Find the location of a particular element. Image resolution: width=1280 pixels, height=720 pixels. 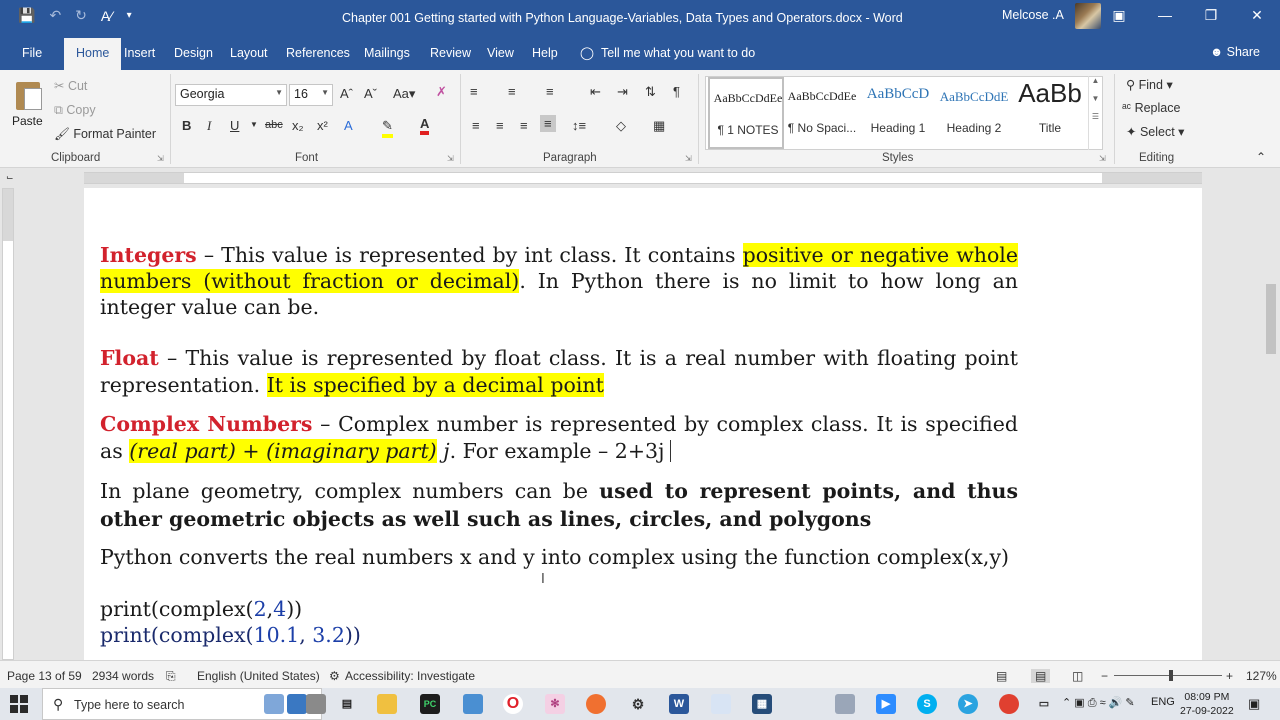

file-explorer-icon is located at coordinates (387, 704).